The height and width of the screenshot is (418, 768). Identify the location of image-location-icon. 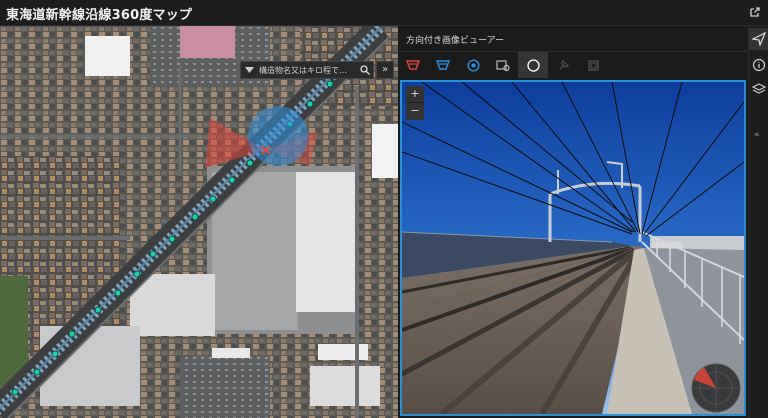
(503, 65).